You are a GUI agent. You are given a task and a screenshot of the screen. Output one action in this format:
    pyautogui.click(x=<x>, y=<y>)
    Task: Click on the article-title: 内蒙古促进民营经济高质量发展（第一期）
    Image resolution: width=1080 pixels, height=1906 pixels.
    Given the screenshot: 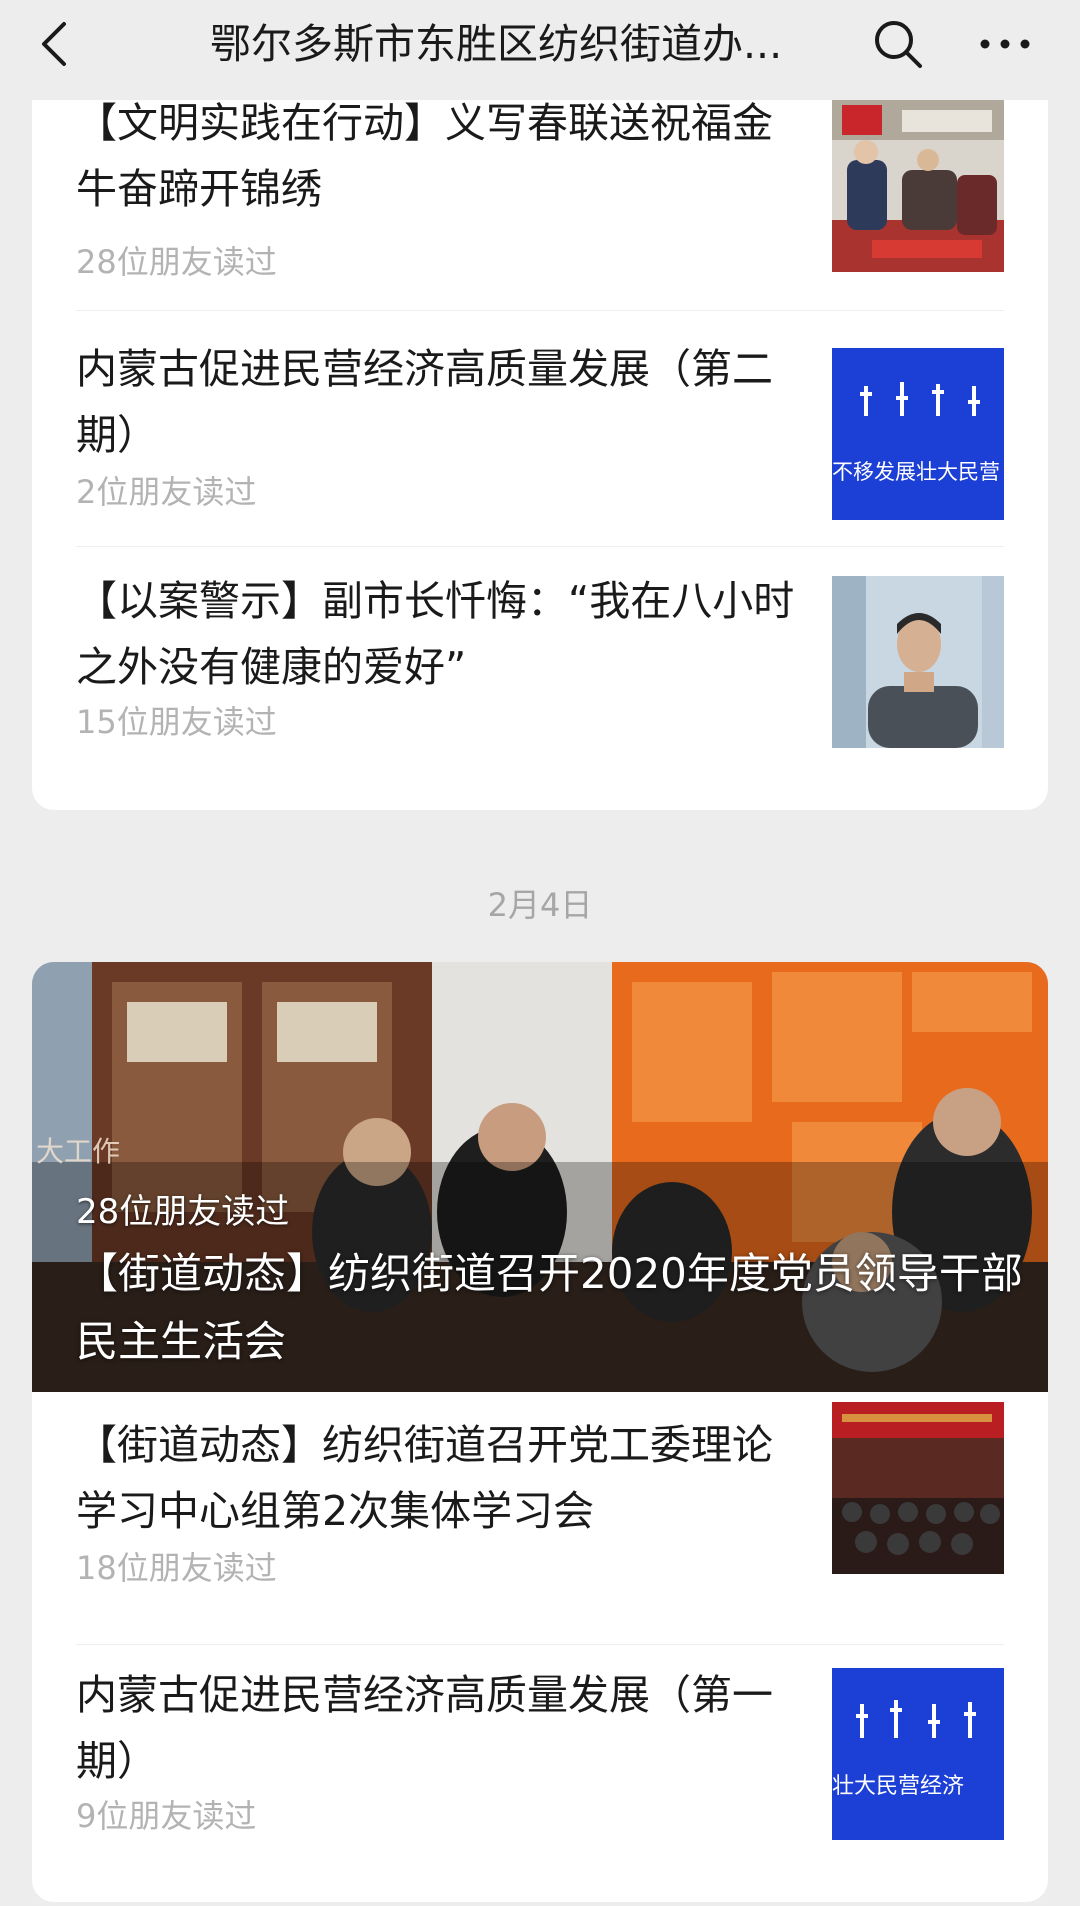 What is the action you would take?
    pyautogui.click(x=424, y=1728)
    